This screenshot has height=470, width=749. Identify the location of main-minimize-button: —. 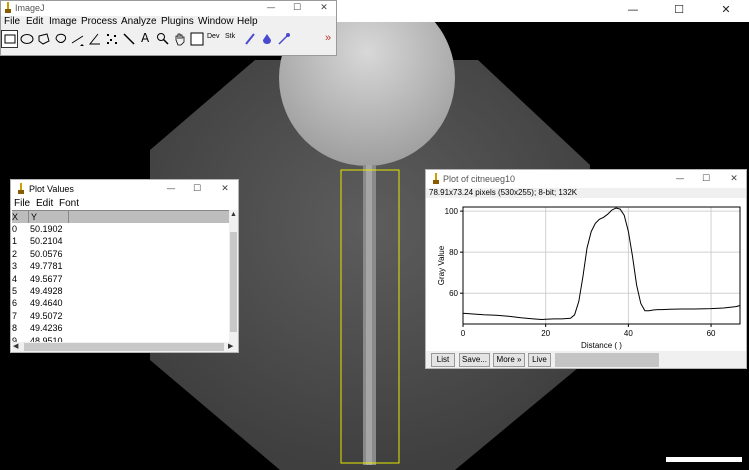
(633, 11).